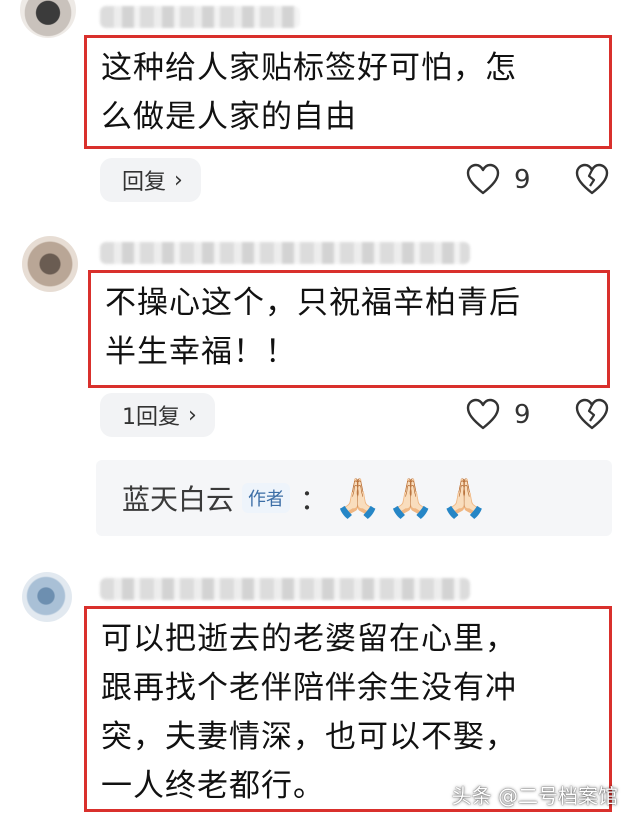  I want to click on comment-2-meta-blurred, so click(285, 253).